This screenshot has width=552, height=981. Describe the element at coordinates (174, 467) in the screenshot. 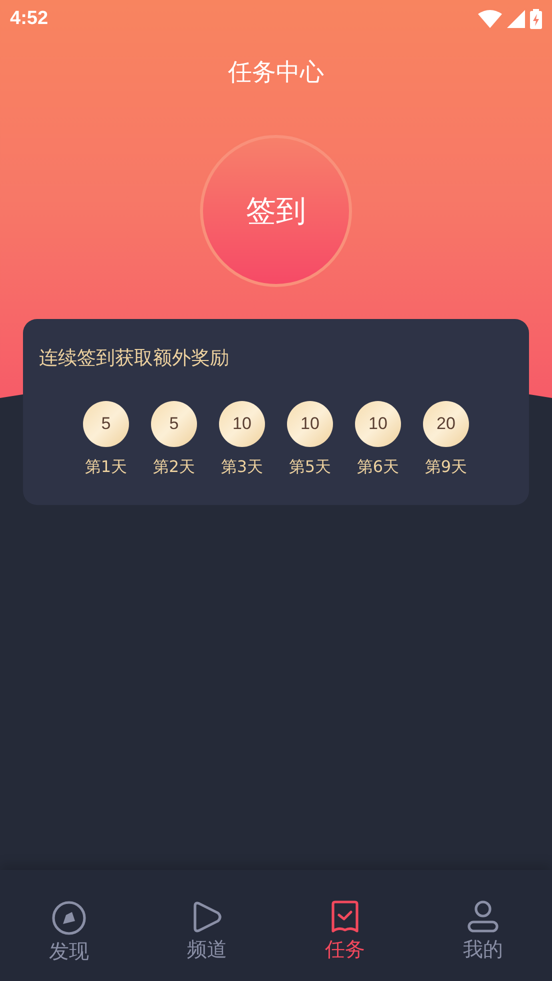

I see `day-label: 第2天` at that location.